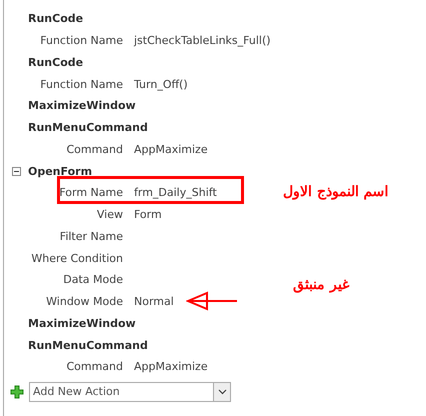 Image resolution: width=426 pixels, height=416 pixels. I want to click on arrow-icon, so click(212, 300).